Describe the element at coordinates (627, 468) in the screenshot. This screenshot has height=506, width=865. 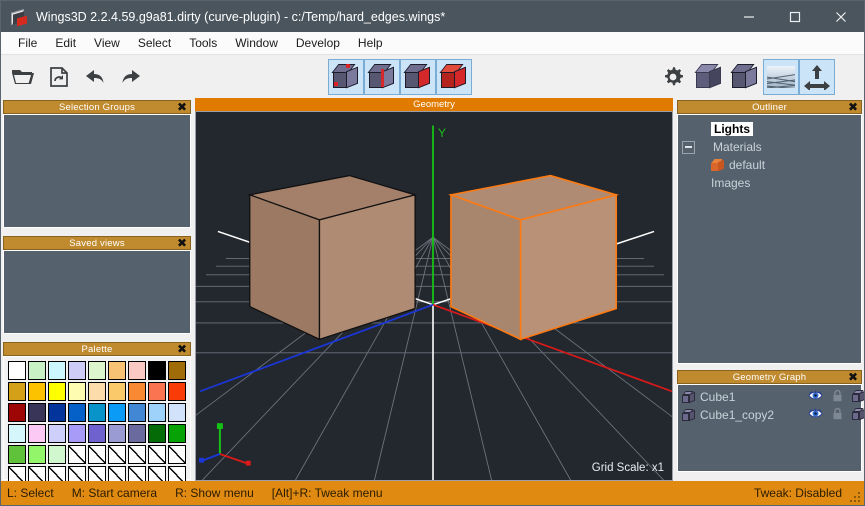
I see `grid-scale-label: Grid Scale: x1` at that location.